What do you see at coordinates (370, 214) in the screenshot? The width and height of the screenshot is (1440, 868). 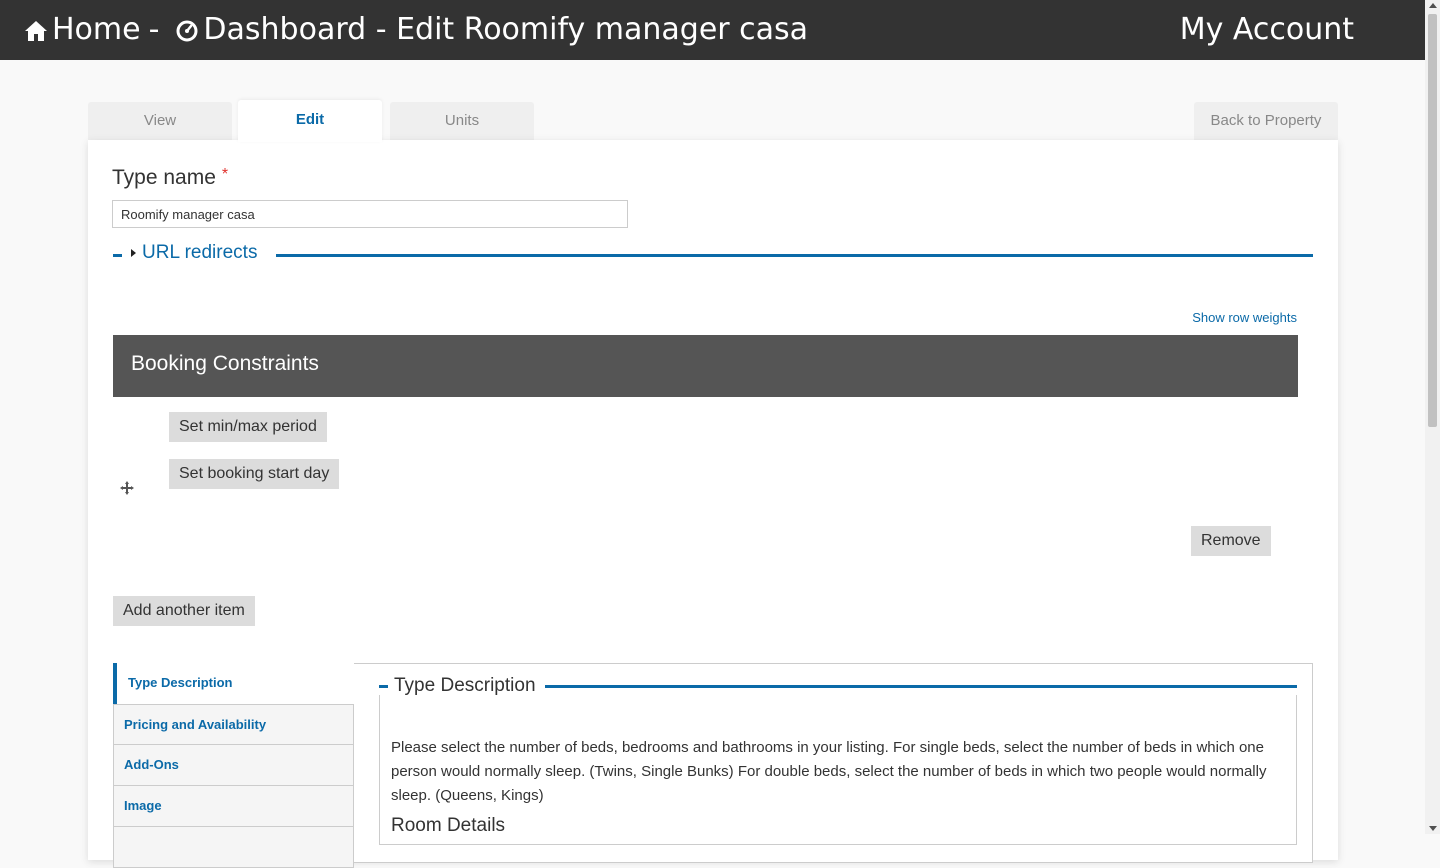 I see `type-name-input` at bounding box center [370, 214].